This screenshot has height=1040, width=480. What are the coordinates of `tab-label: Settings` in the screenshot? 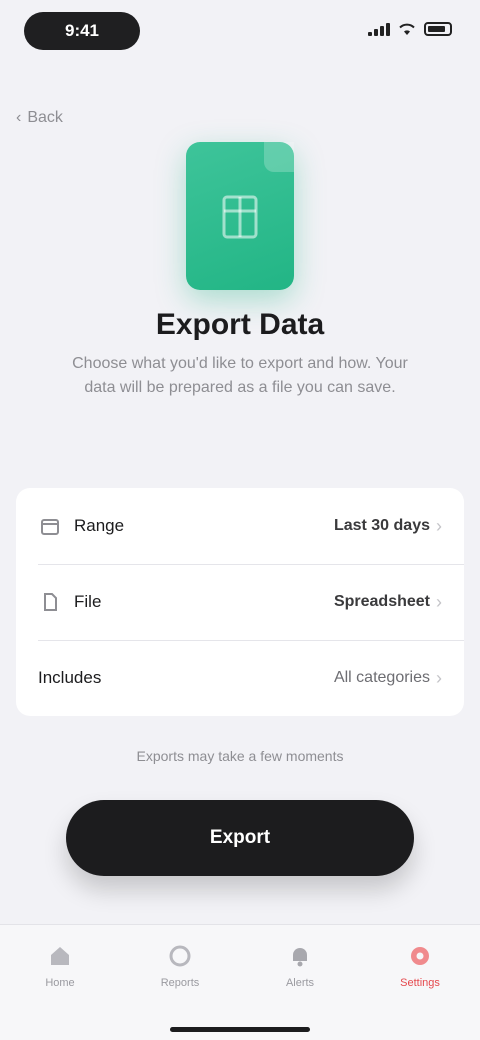 It's located at (420, 983).